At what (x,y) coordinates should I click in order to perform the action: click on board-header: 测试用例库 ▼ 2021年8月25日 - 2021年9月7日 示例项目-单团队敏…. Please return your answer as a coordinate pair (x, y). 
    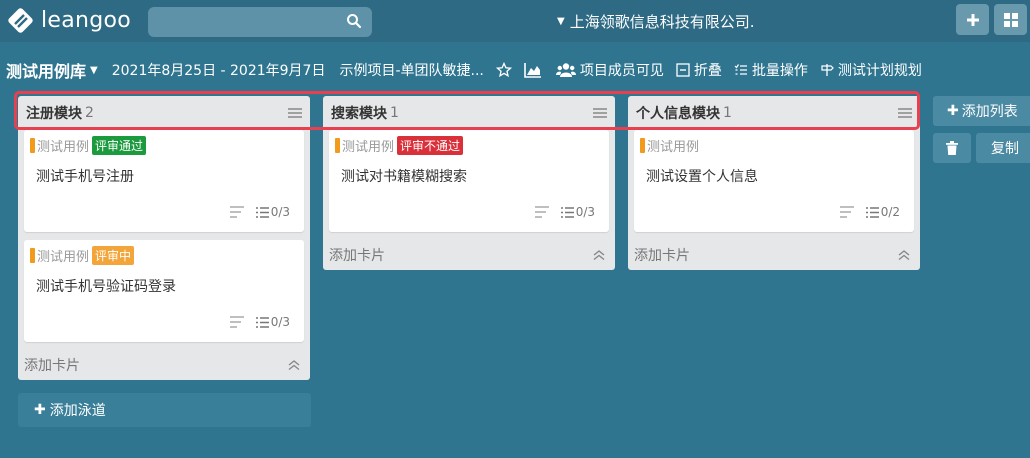
    Looking at the image, I should click on (515, 70).